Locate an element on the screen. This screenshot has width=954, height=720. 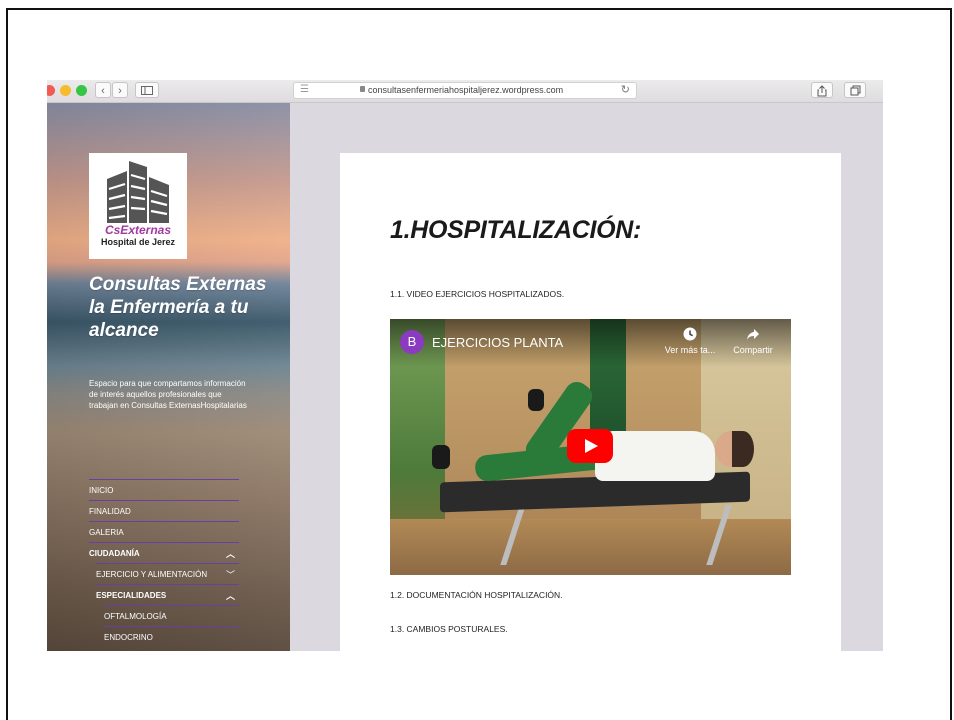
share-video-button: Compartir is located at coordinates (753, 341).